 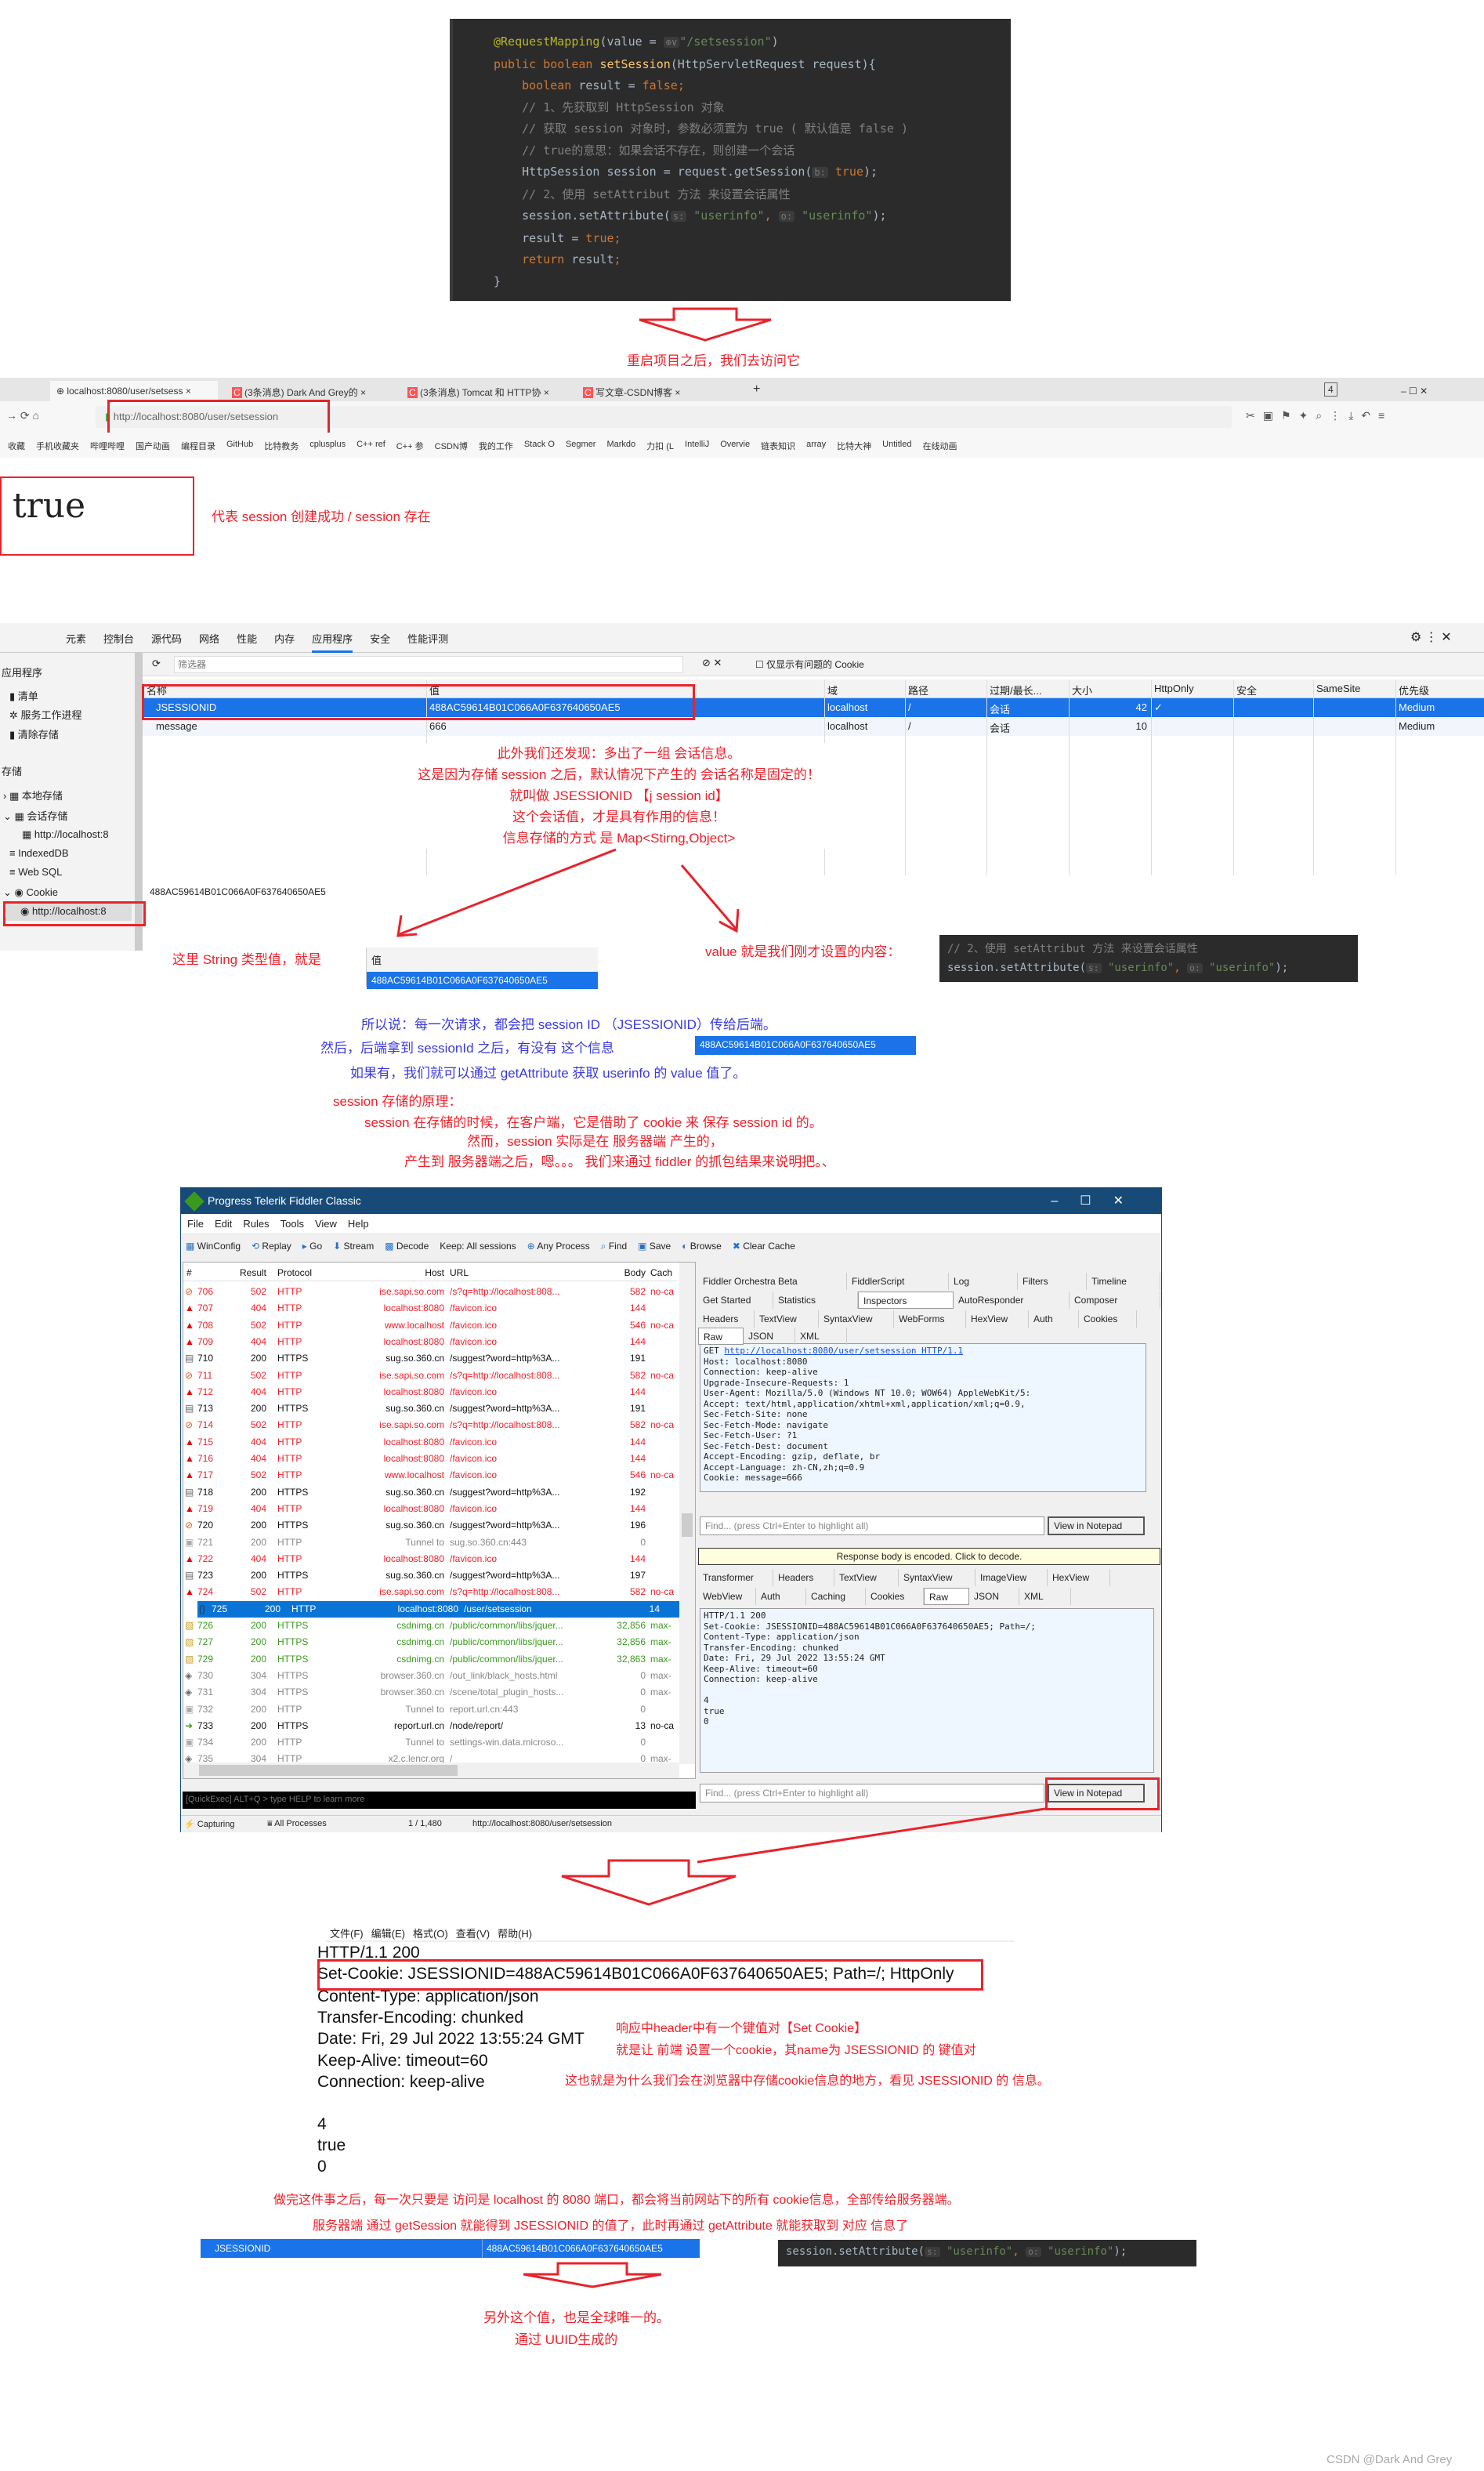 I want to click on window-controls: –☐✕, so click(x=1098, y=1200).